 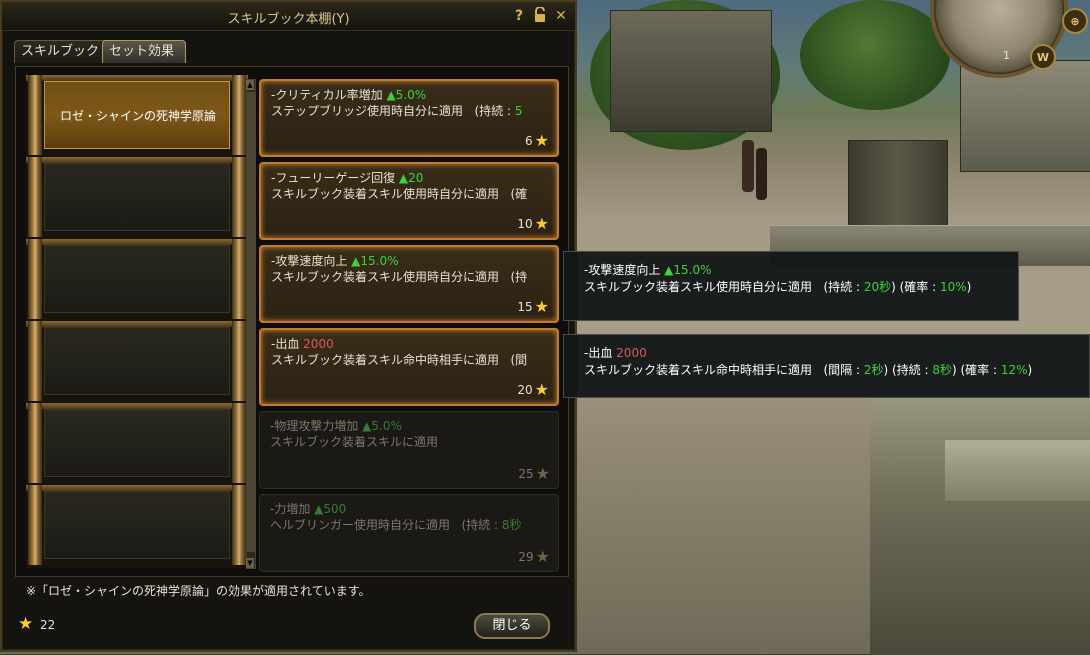 I want to click on effect-duration-label: (間, so click(x=519, y=360).